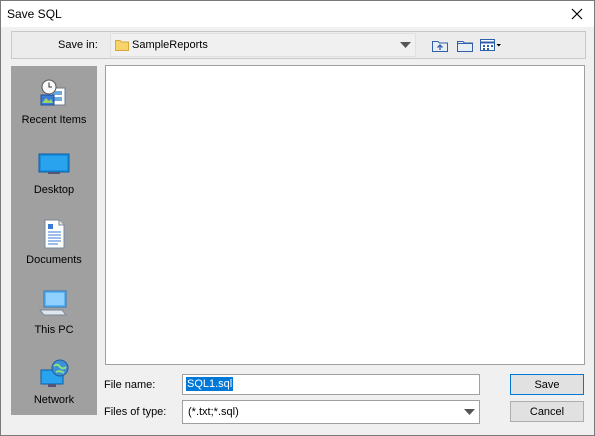 The height and width of the screenshot is (436, 595). I want to click on window-title: Save SQL, so click(34, 14).